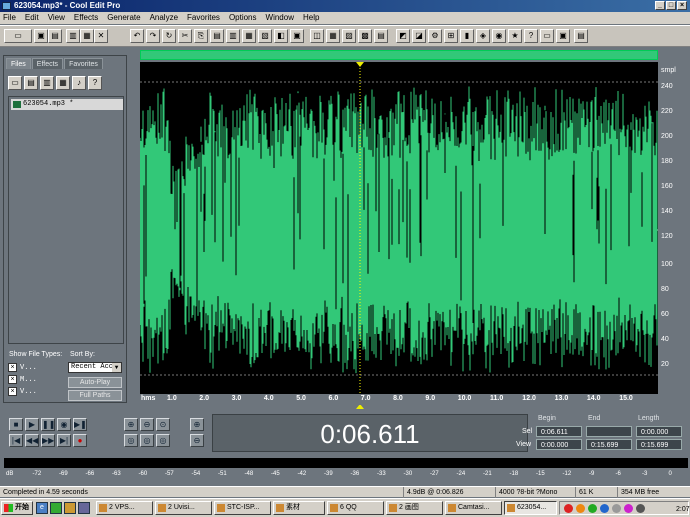 The width and height of the screenshot is (690, 517). Describe the element at coordinates (123, 18) in the screenshot. I see `menu-generate: Generate` at that location.